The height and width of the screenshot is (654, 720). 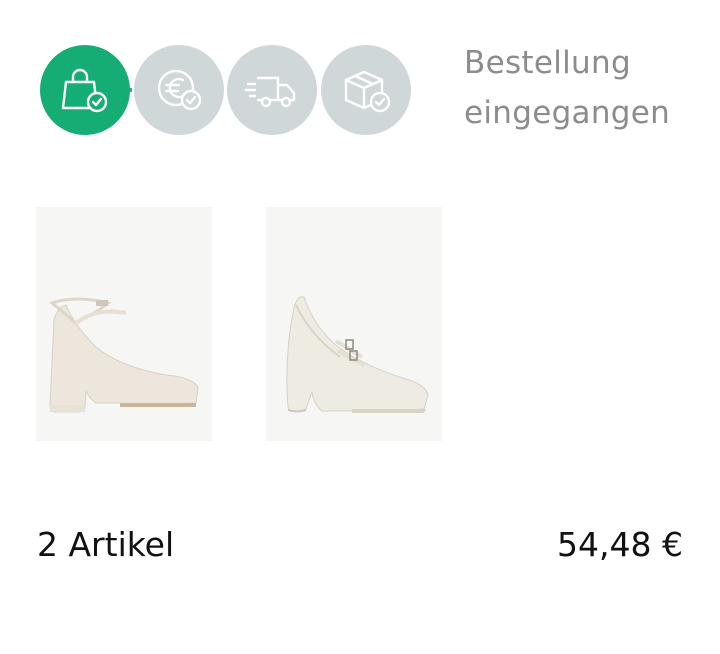 I want to click on order-progress-tracker, so click(x=226, y=90).